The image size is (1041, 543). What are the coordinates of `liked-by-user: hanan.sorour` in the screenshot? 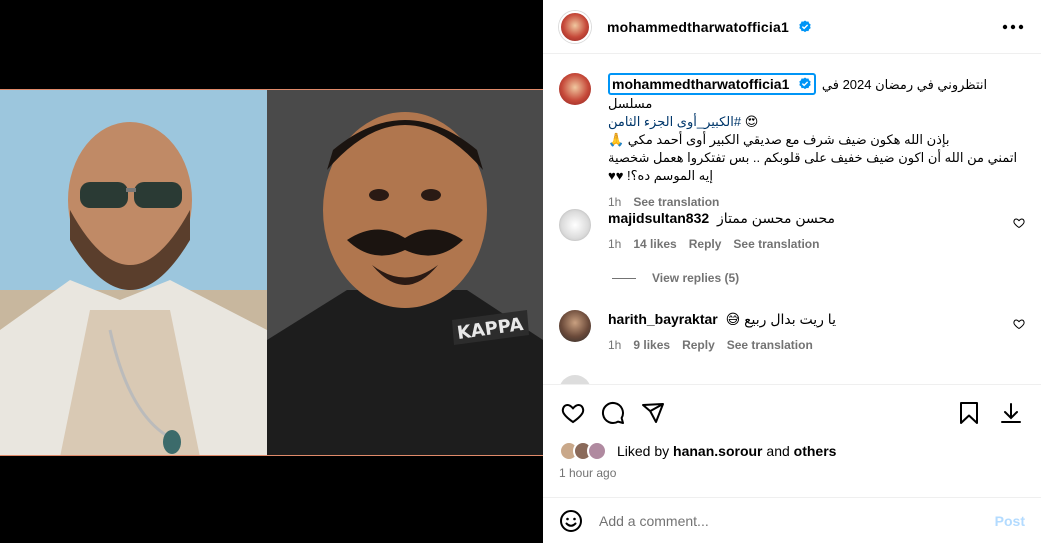 It's located at (717, 451).